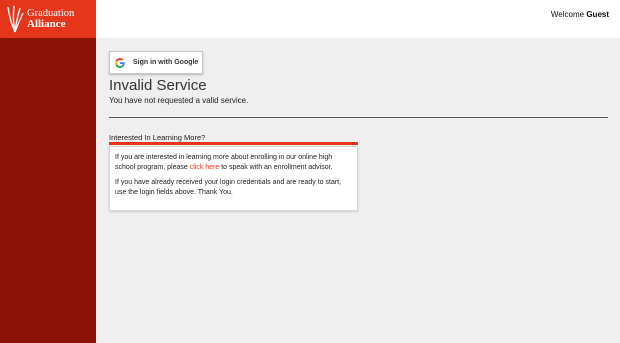 This screenshot has width=620, height=343. Describe the element at coordinates (166, 62) in the screenshot. I see `google-button-label: Sign in with Google` at that location.